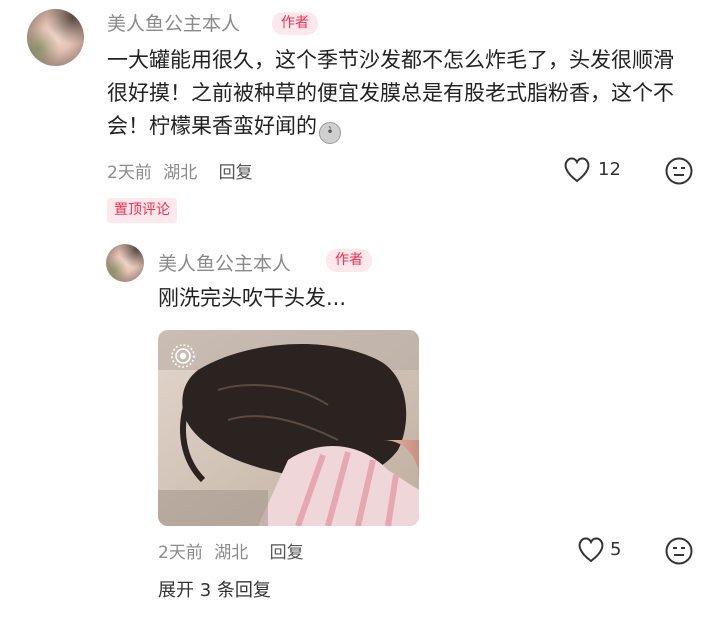  Describe the element at coordinates (183, 356) in the screenshot. I see `live-photo-icon` at that location.